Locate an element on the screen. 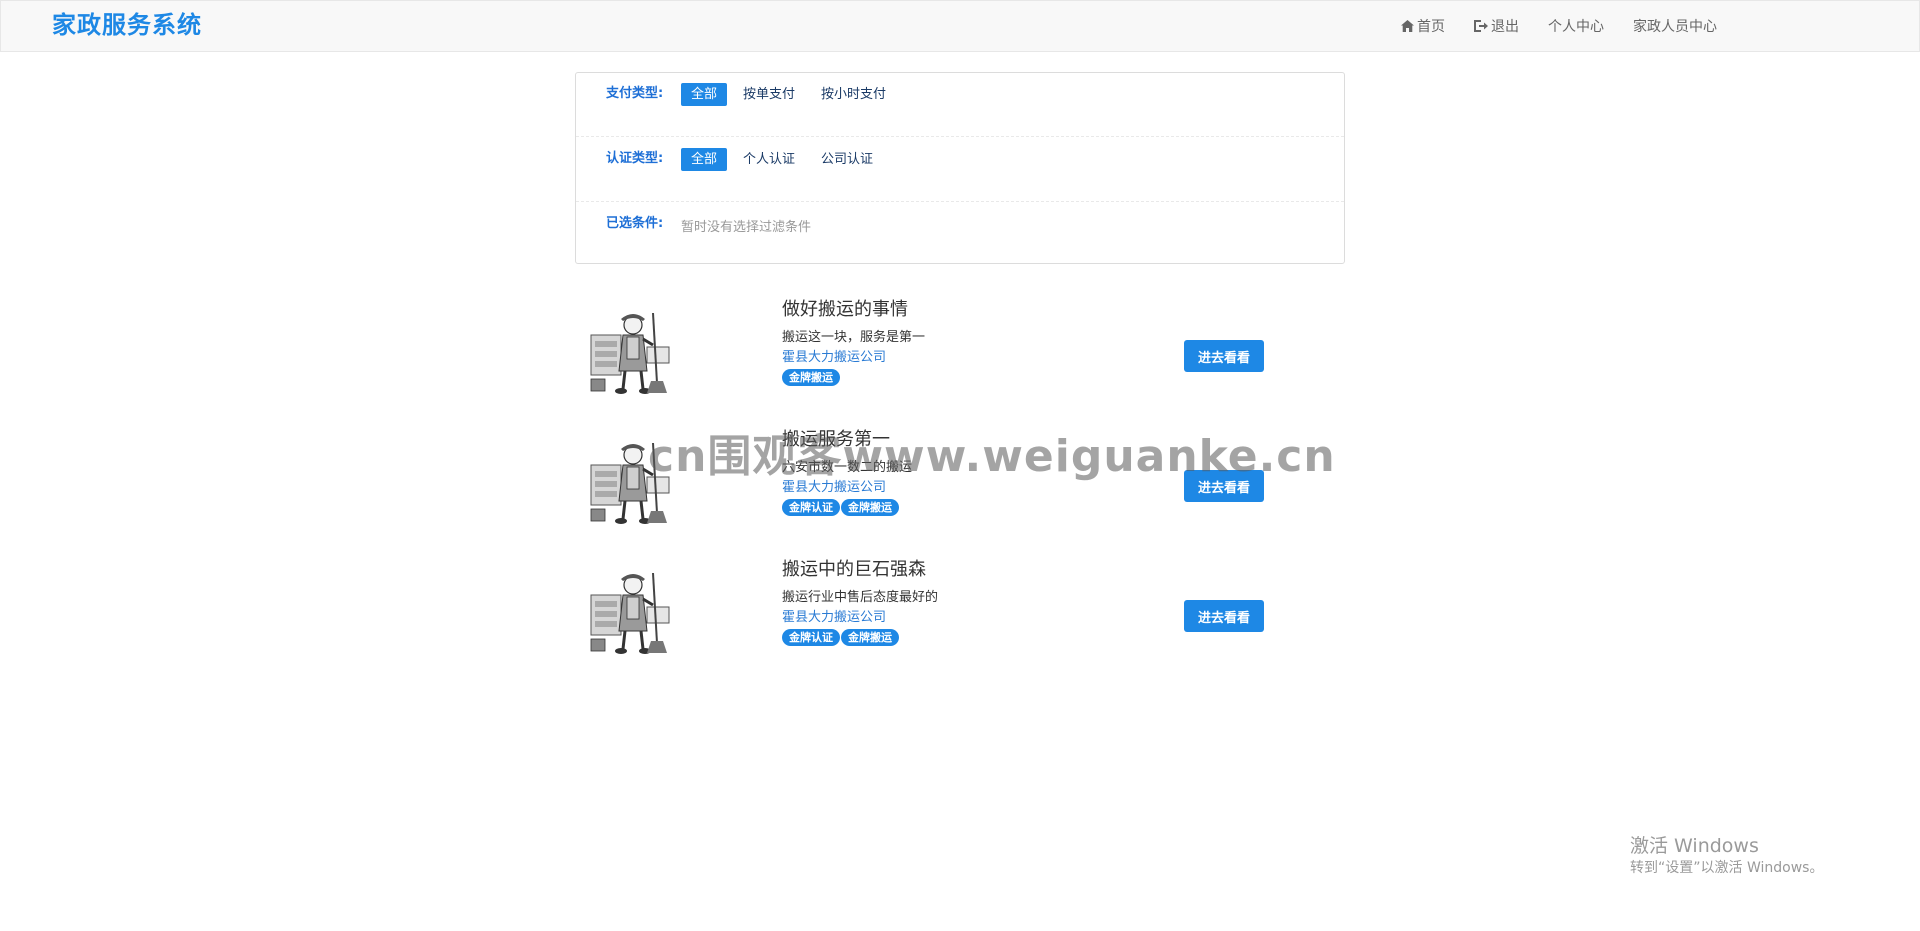  payment-type-label: 支付类型: is located at coordinates (635, 93).